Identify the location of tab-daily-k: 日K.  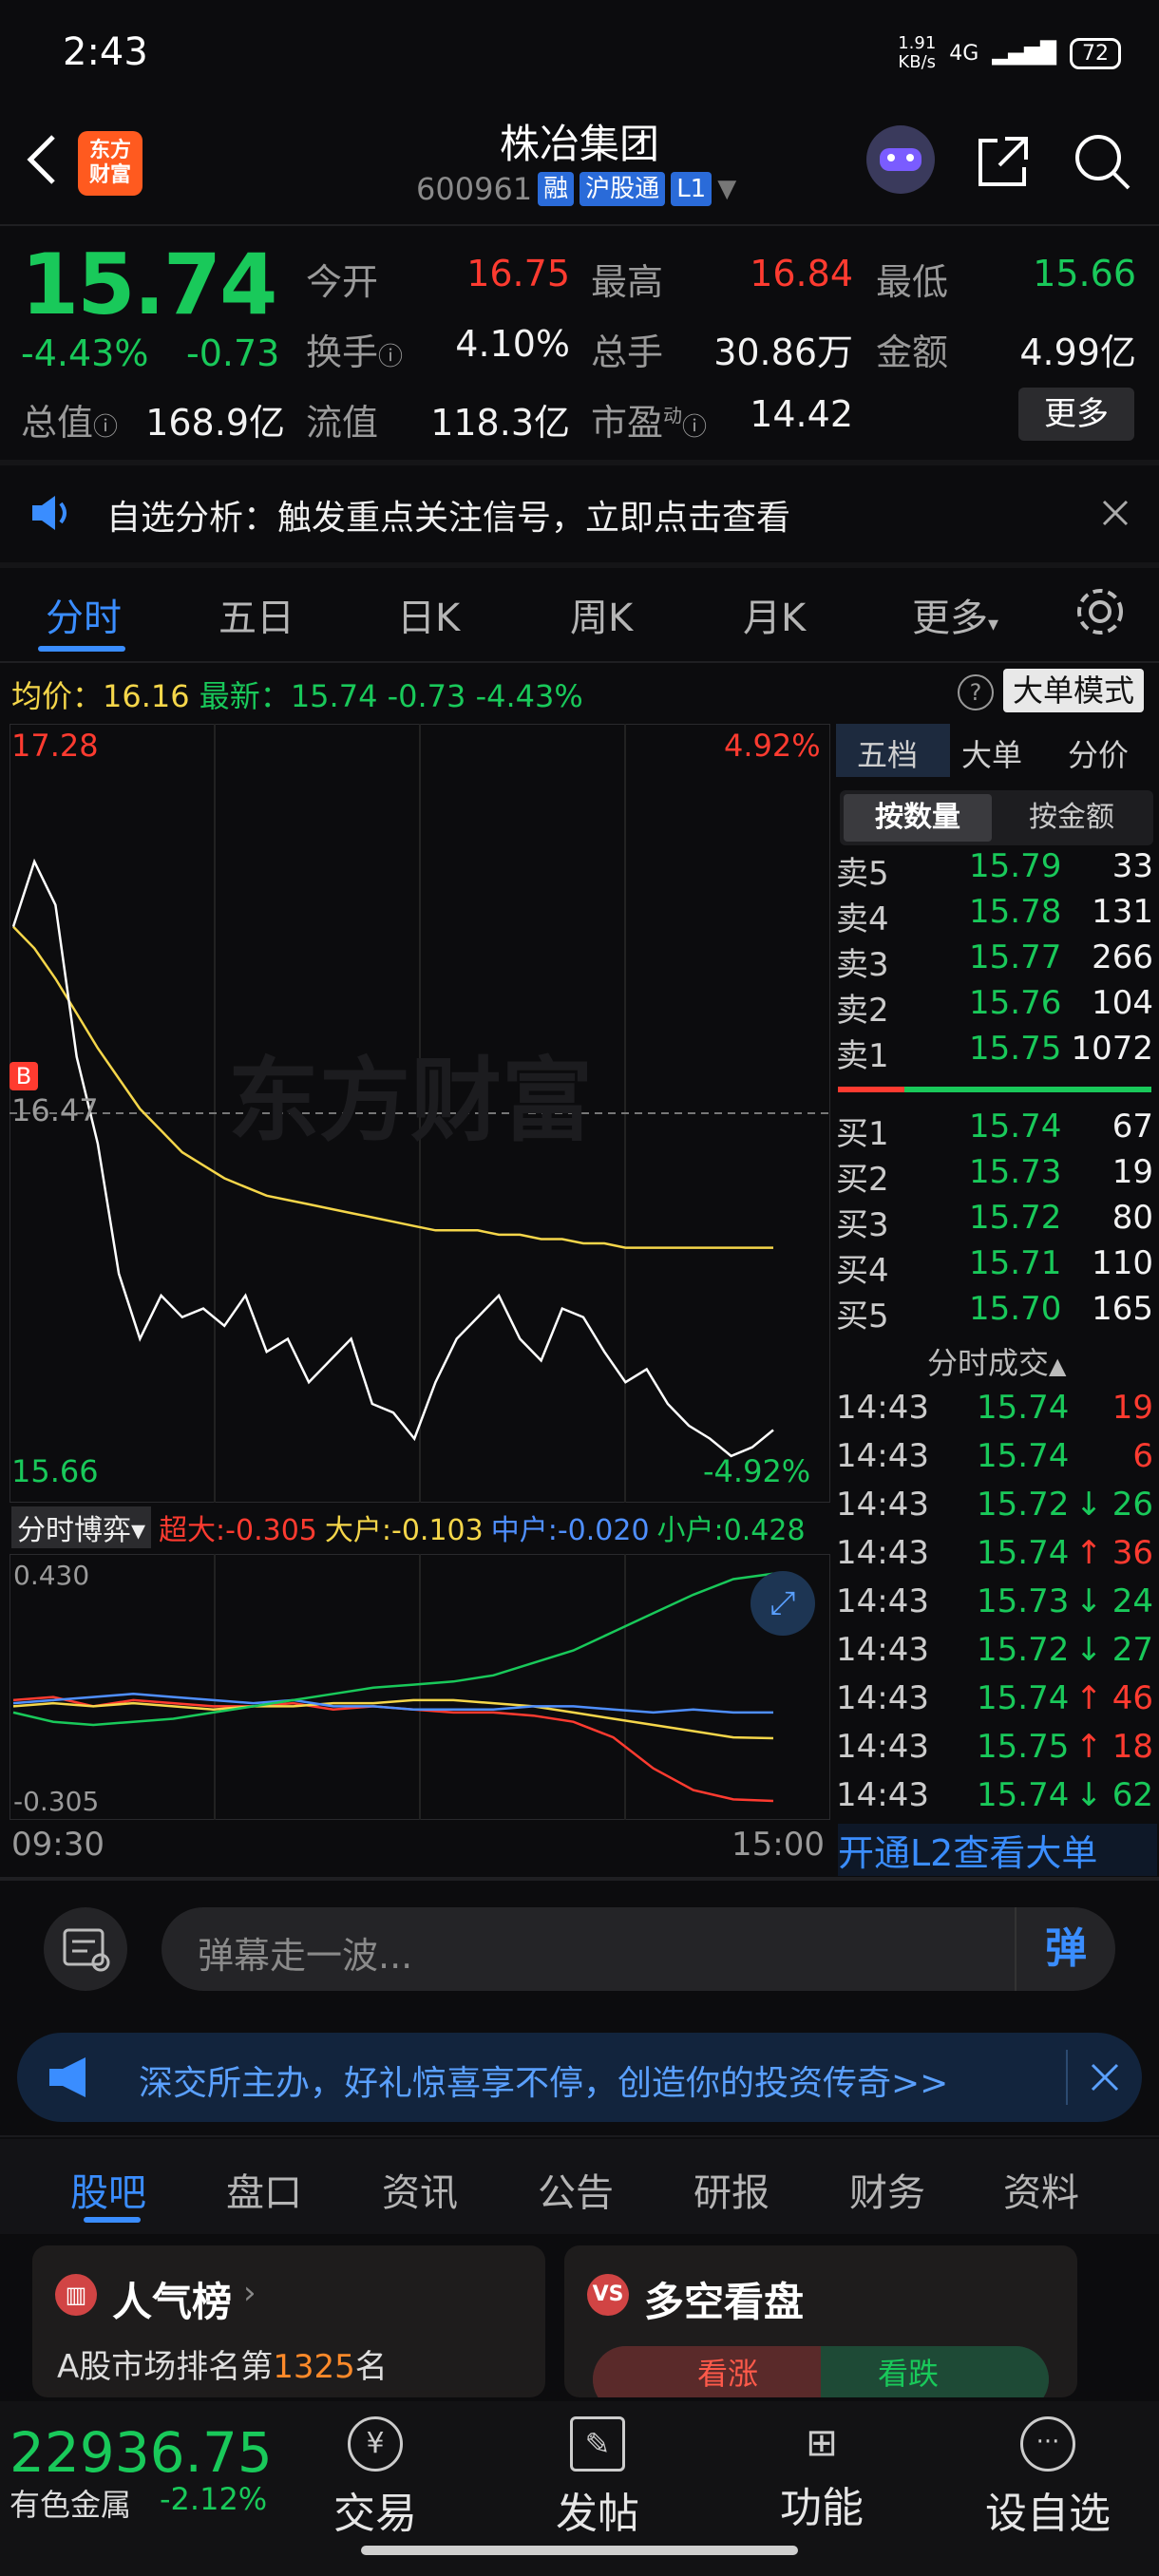
(428, 614).